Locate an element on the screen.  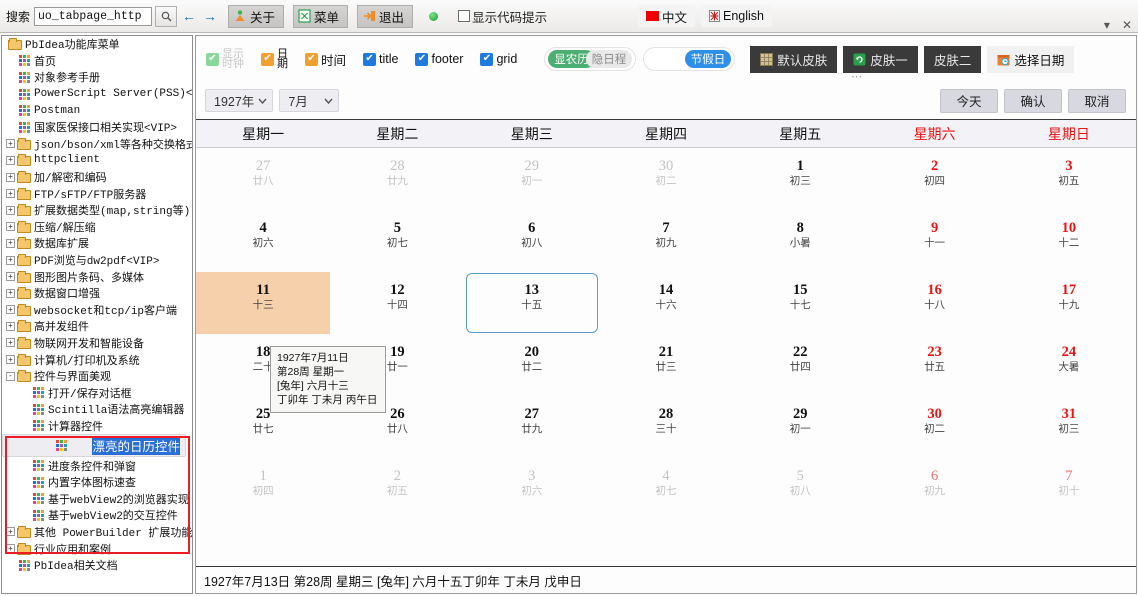
tree-node: ⌐Postman is located at coordinates (97, 110).